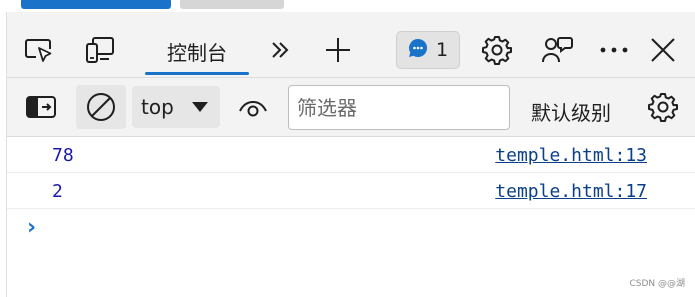 The image size is (695, 297). What do you see at coordinates (571, 155) in the screenshot?
I see `log-source-link: temple.html:13` at bounding box center [571, 155].